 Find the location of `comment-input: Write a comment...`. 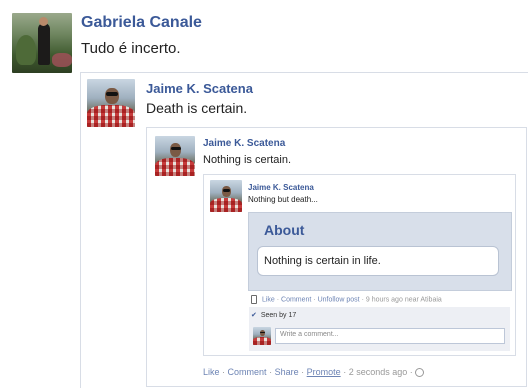

comment-input: Write a comment... is located at coordinates (390, 336).